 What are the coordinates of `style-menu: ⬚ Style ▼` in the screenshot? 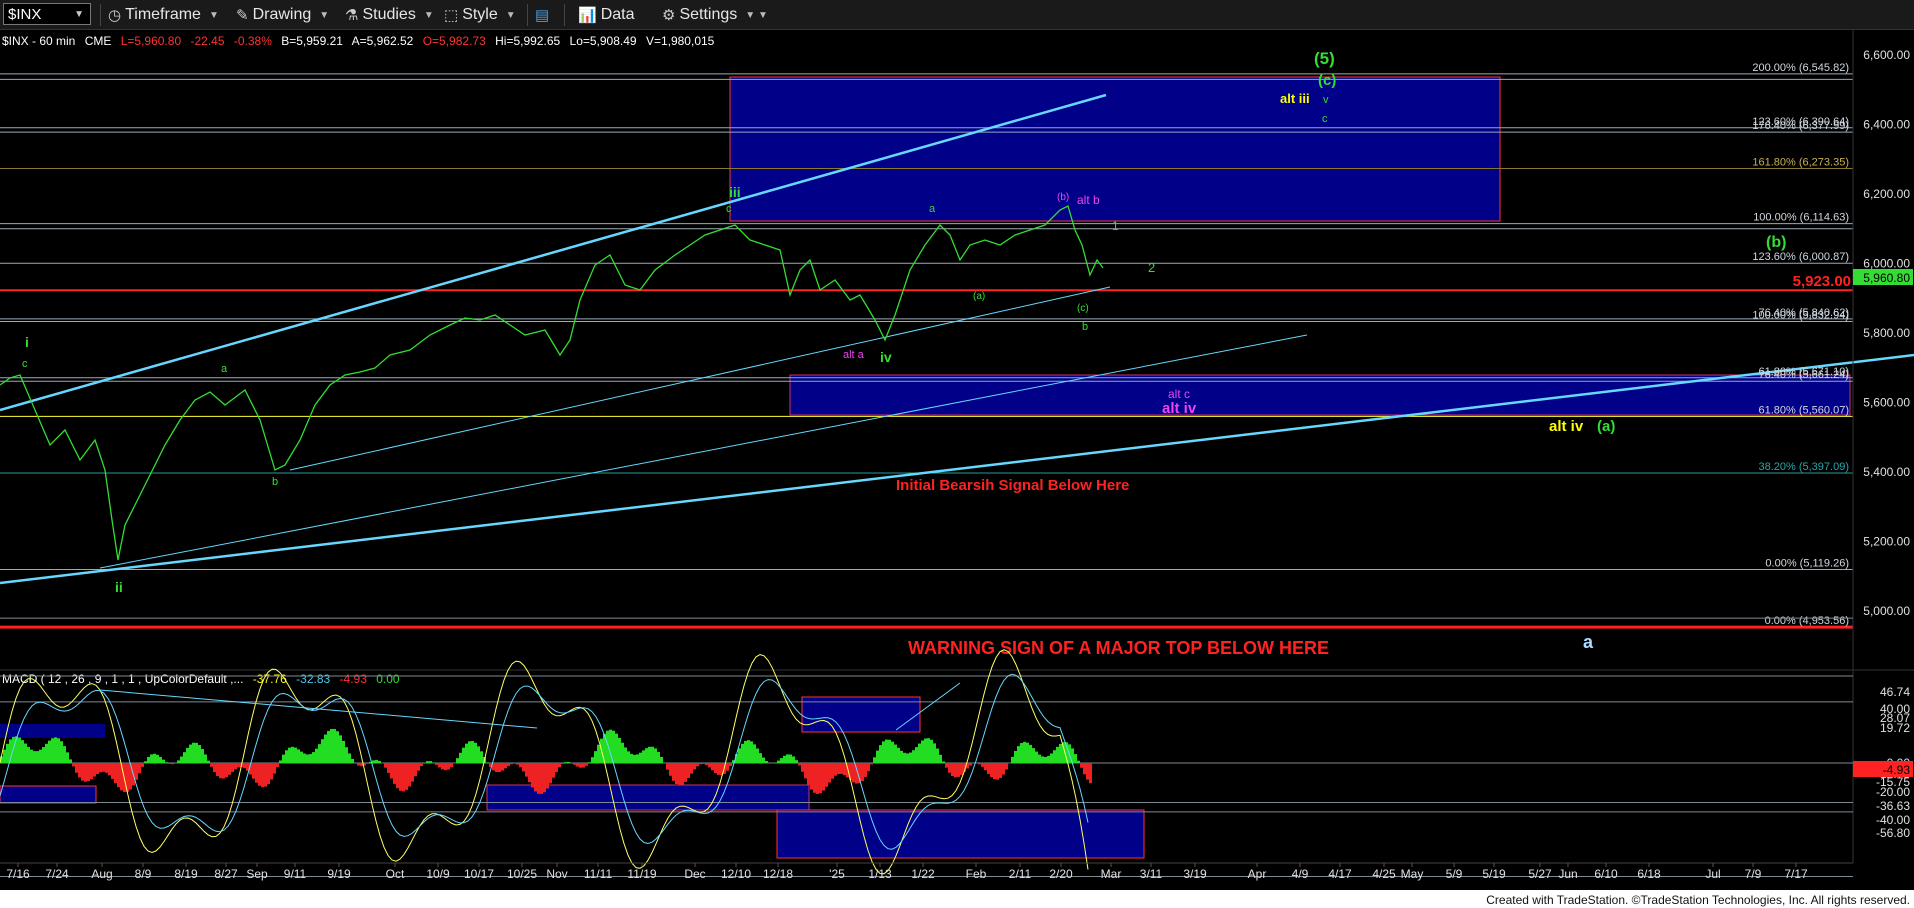 It's located at (480, 15).